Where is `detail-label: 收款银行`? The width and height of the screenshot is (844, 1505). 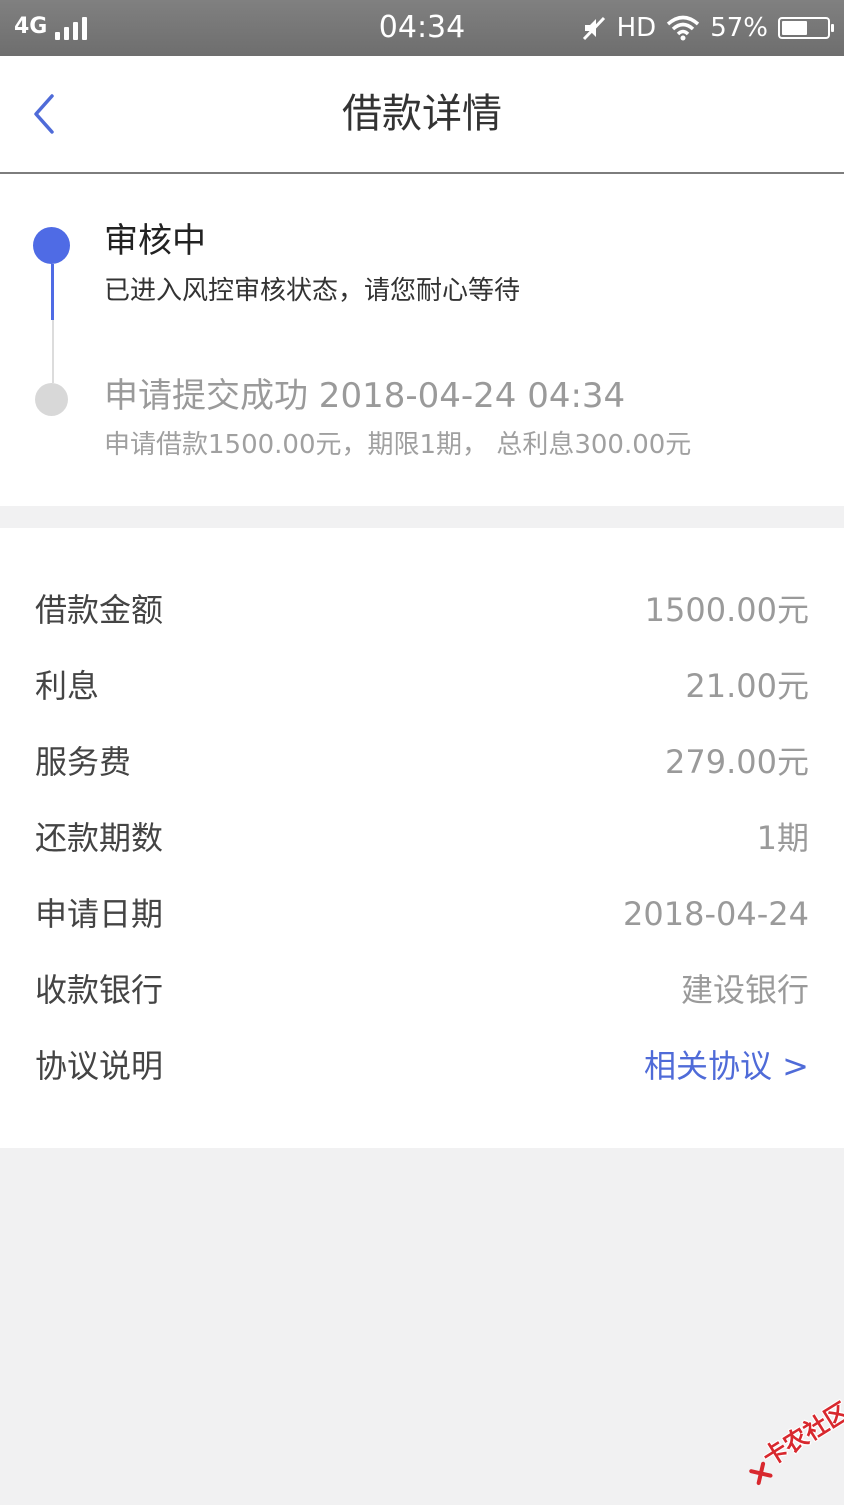 detail-label: 收款银行 is located at coordinates (99, 990).